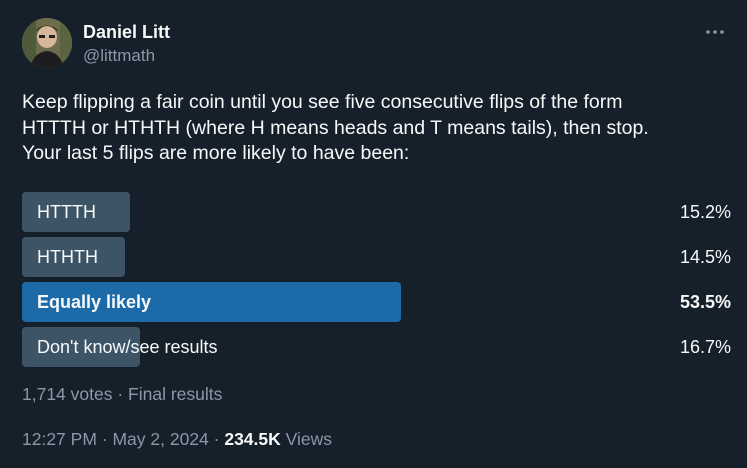  I want to click on poll-votes: 1,714 votes, so click(67, 394).